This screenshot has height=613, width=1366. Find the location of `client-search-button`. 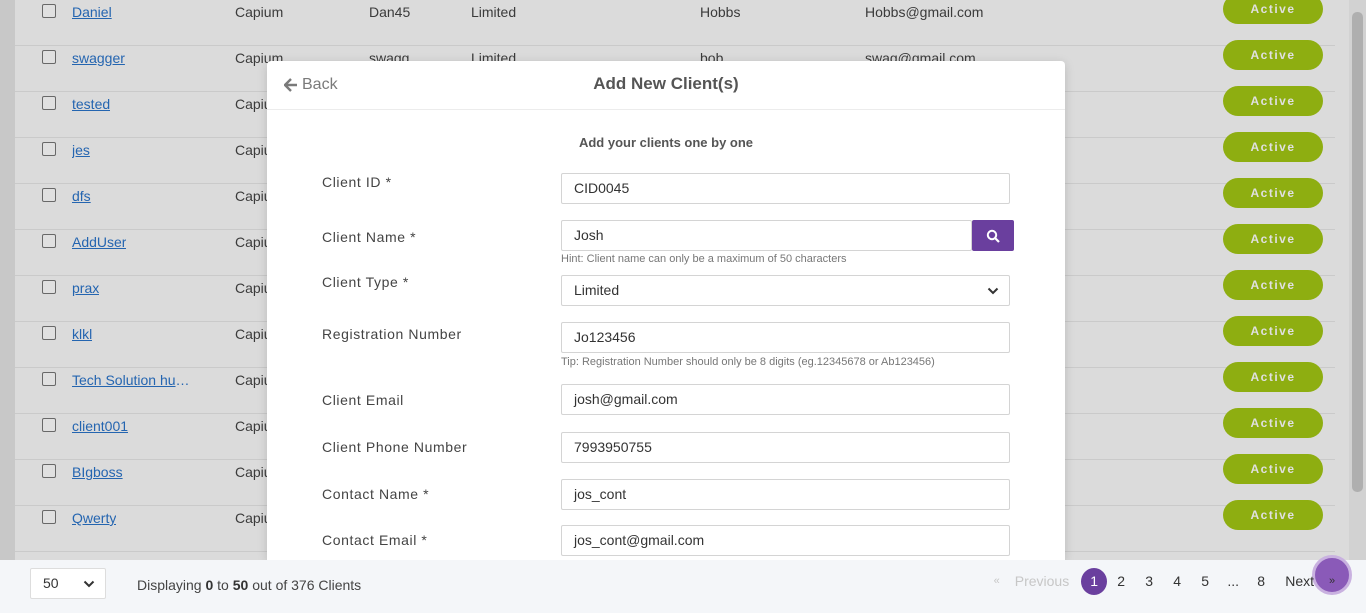

client-search-button is located at coordinates (993, 235).